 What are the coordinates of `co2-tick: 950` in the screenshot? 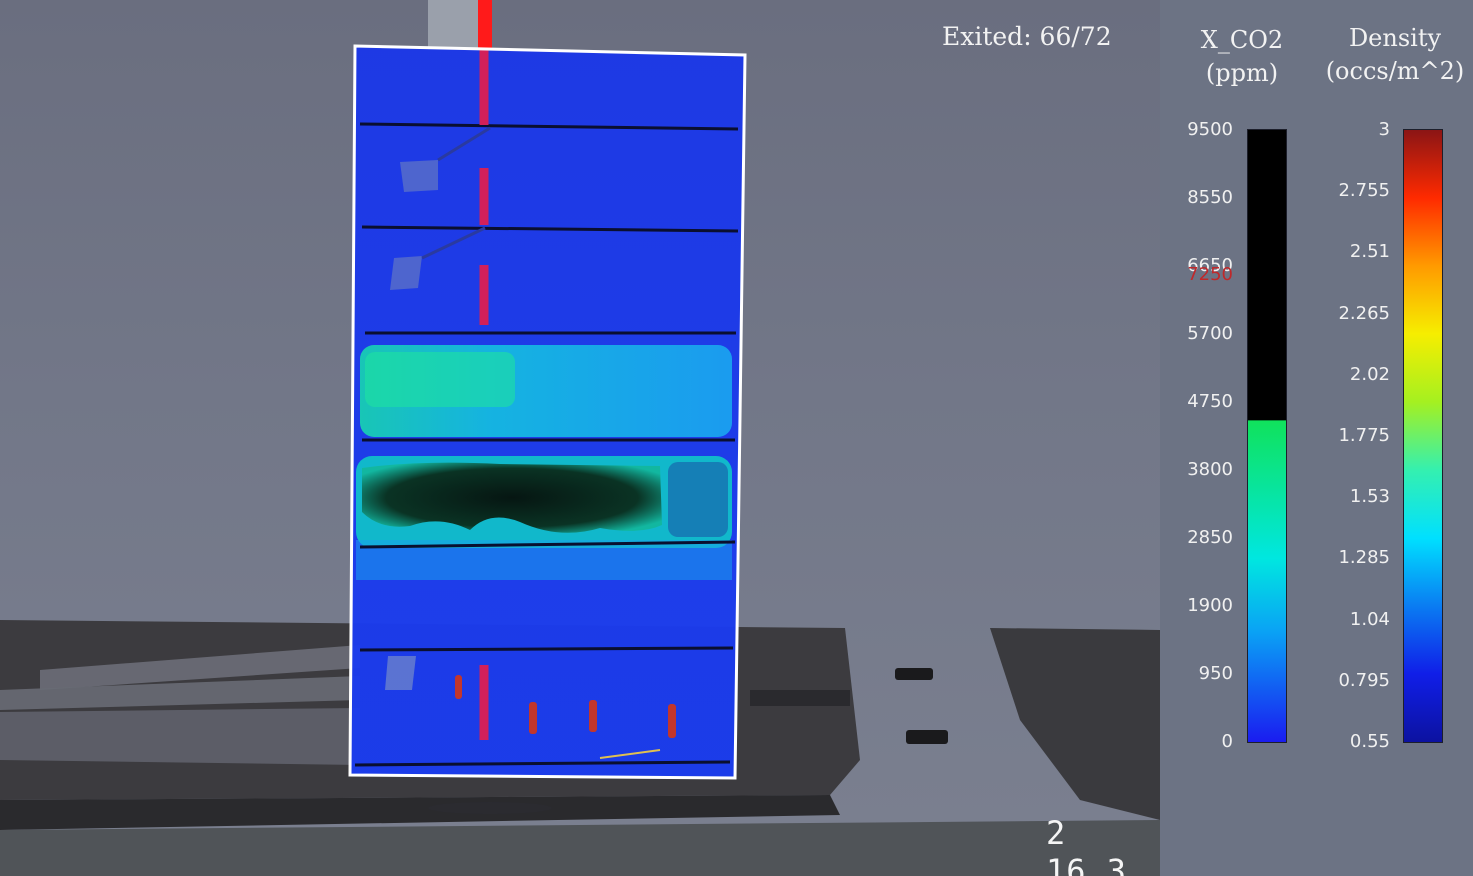 It's located at (1215, 673).